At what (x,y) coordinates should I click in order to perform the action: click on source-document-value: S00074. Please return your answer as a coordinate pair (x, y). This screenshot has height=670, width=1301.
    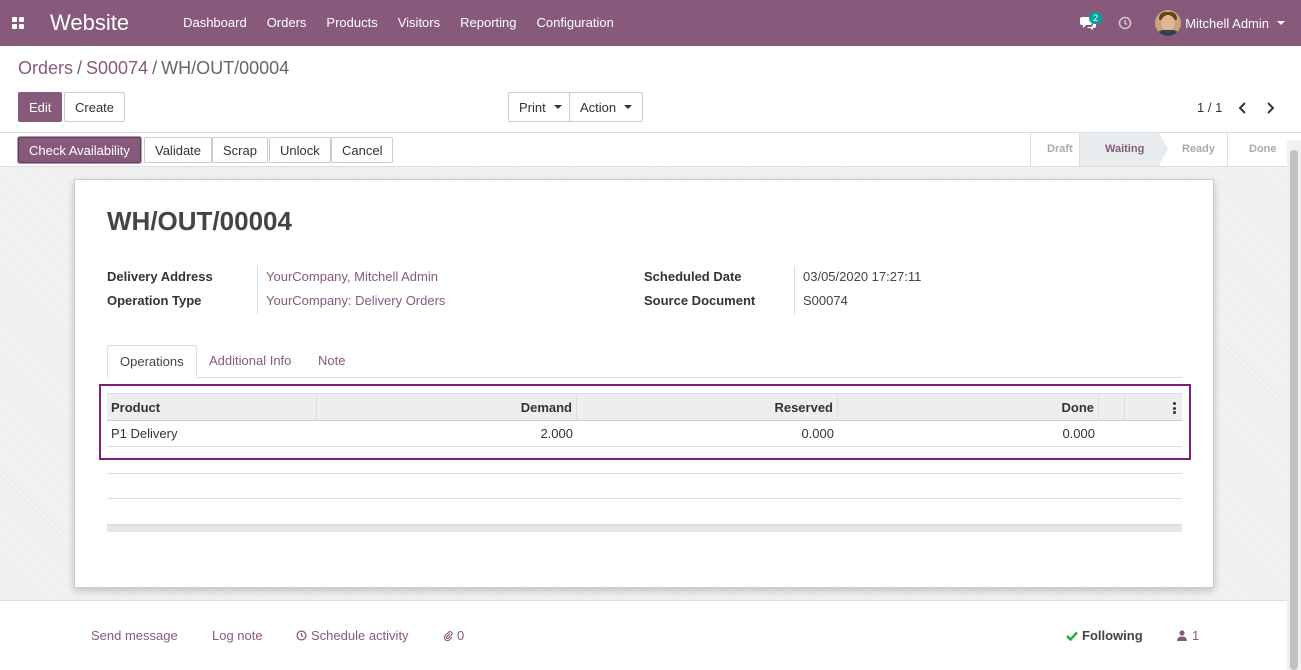
    Looking at the image, I should click on (825, 300).